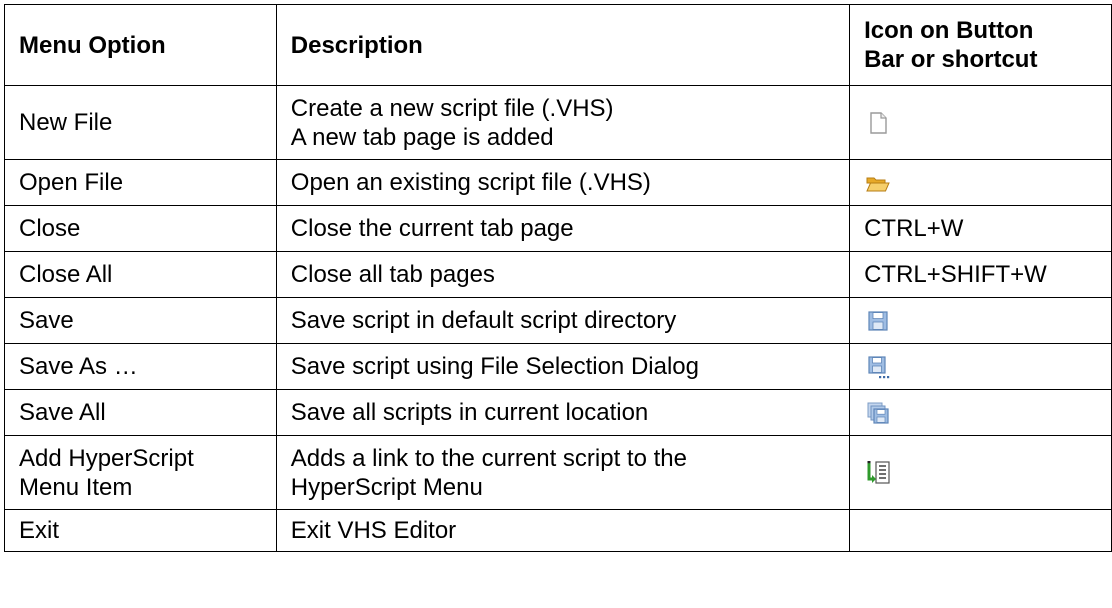 The width and height of the screenshot is (1112, 608). I want to click on header-icon-line2: Bar or shortcut, so click(951, 59).